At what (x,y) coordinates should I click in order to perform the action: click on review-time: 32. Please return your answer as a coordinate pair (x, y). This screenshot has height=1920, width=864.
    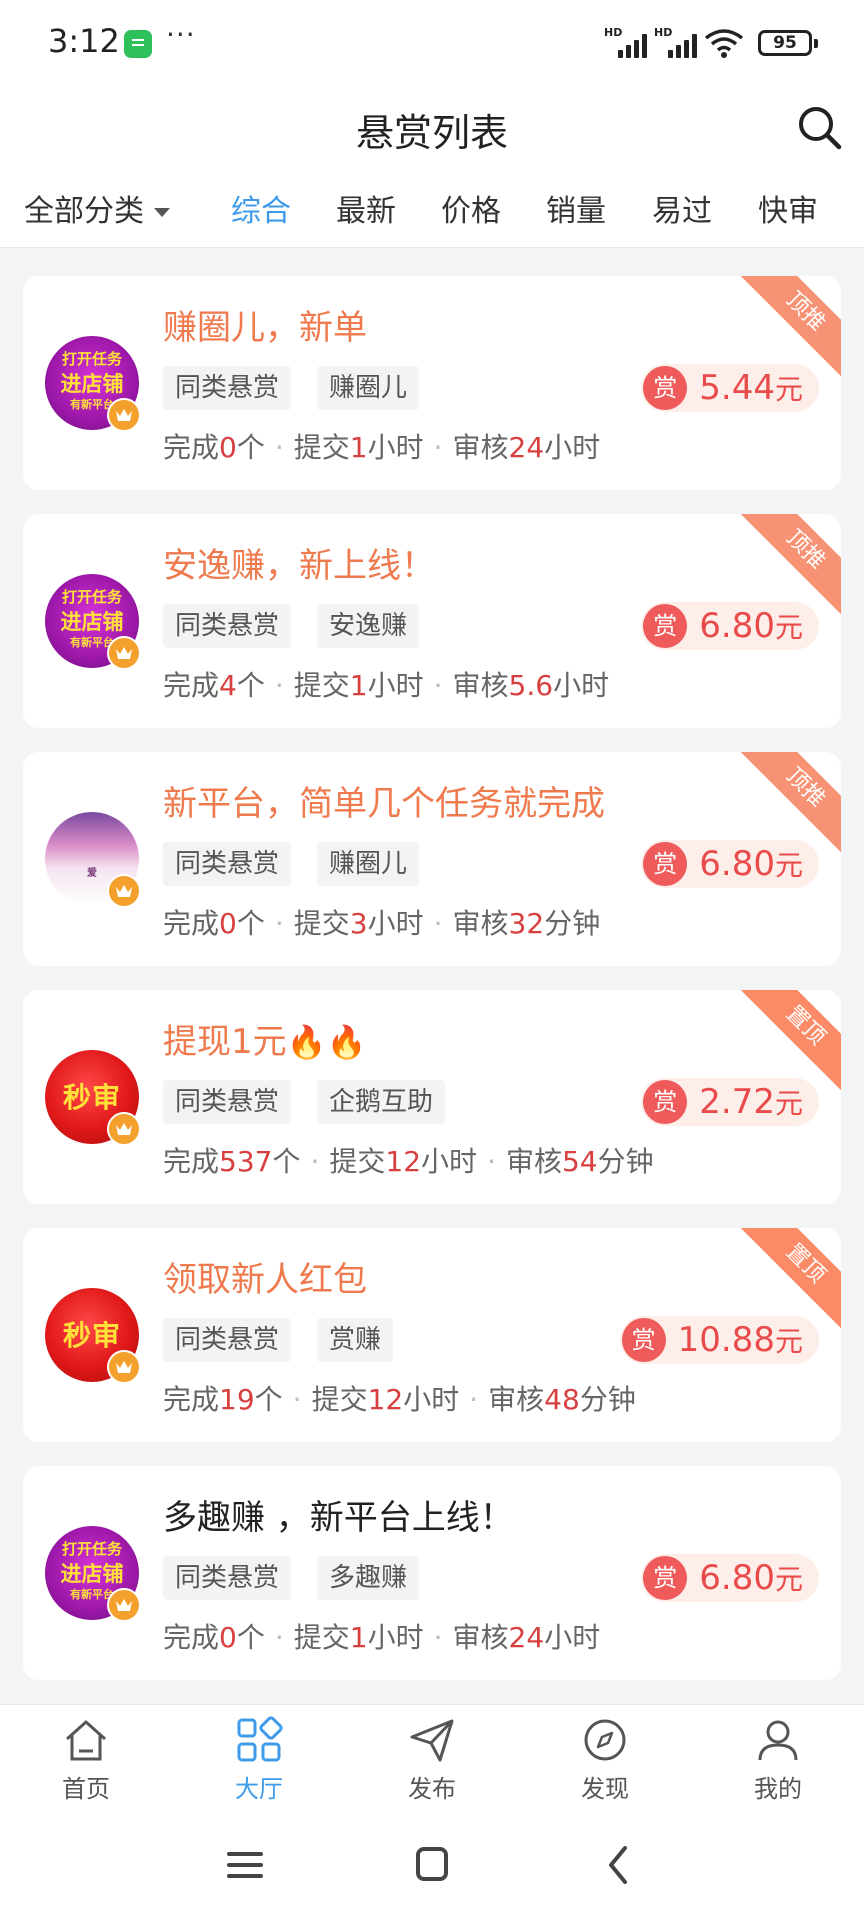
    Looking at the image, I should click on (526, 923).